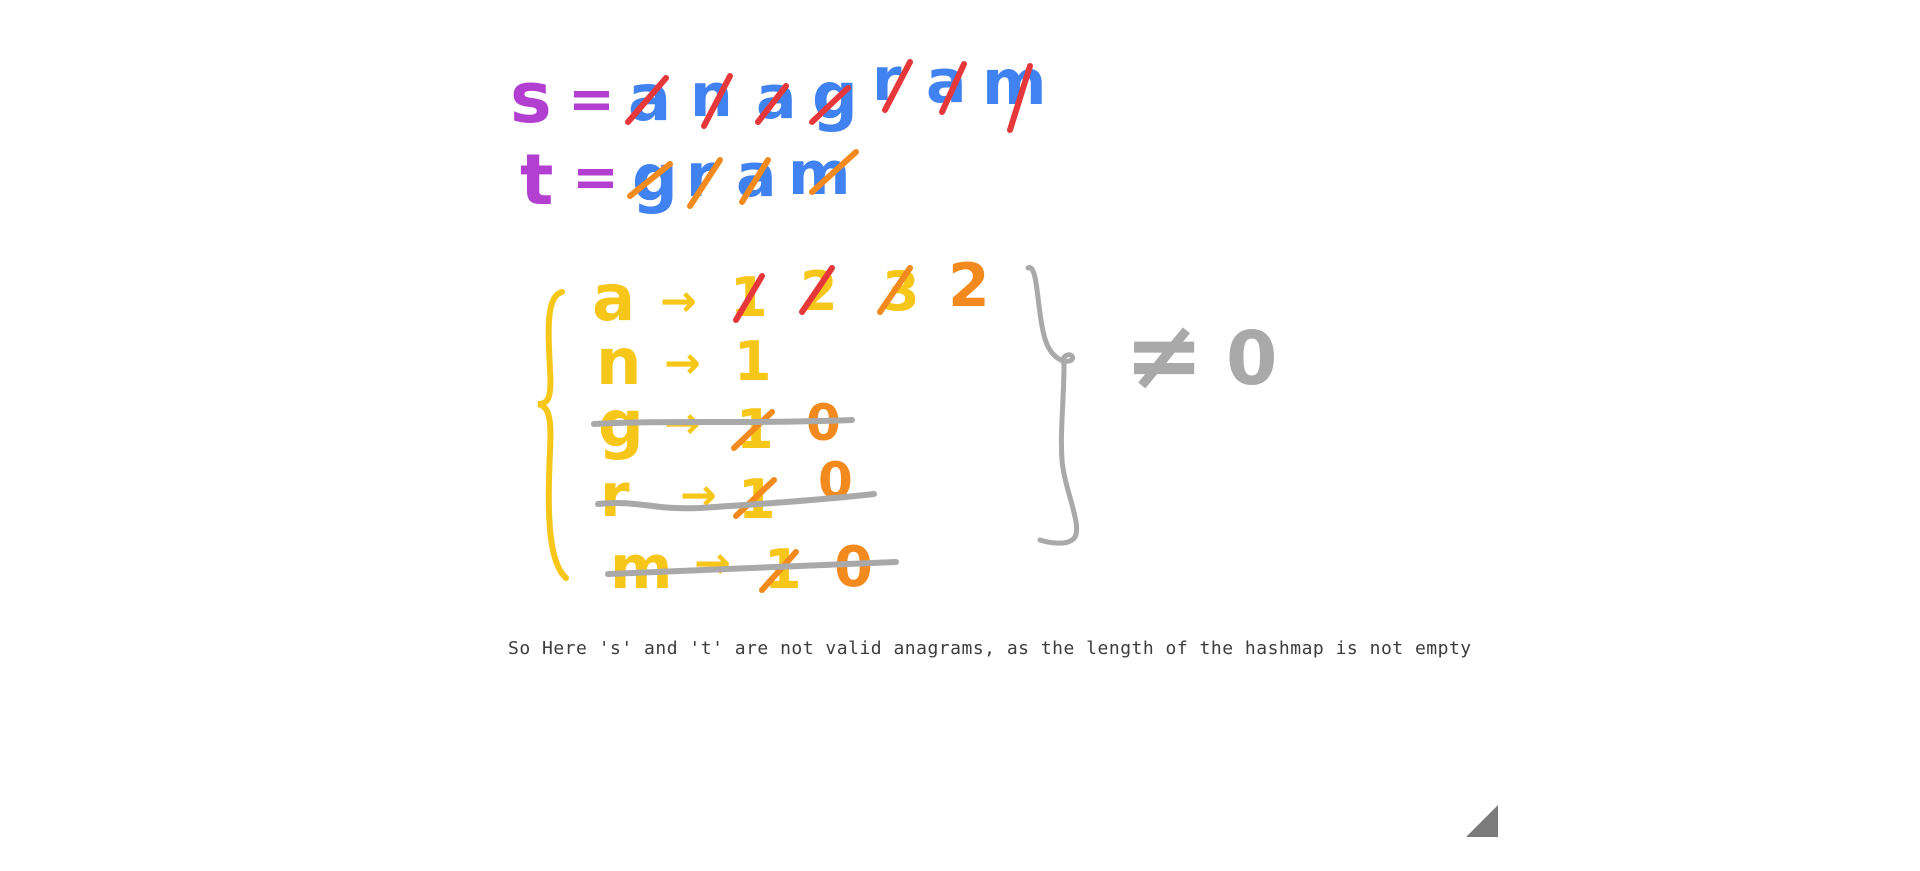  What do you see at coordinates (711, 96) in the screenshot?
I see `s-letter-2: n` at bounding box center [711, 96].